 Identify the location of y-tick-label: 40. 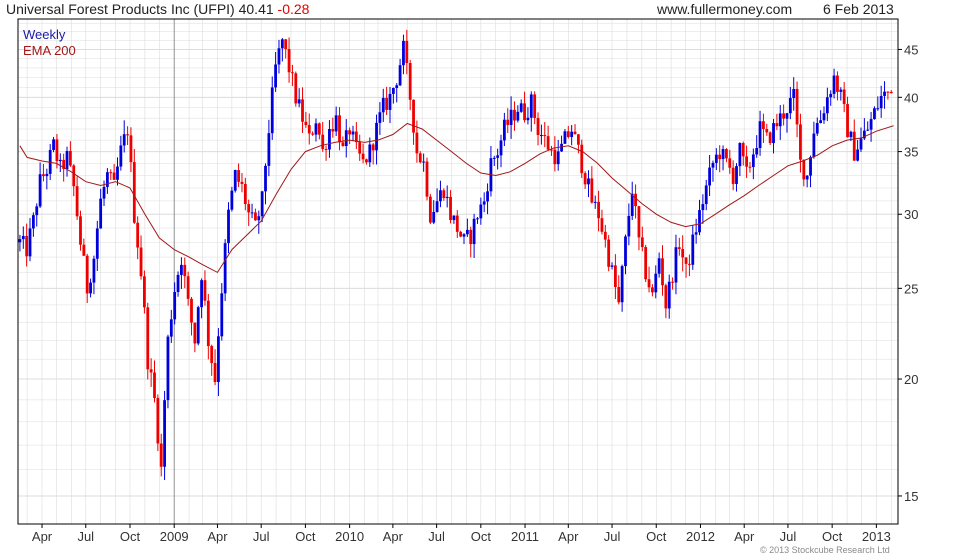
(911, 97).